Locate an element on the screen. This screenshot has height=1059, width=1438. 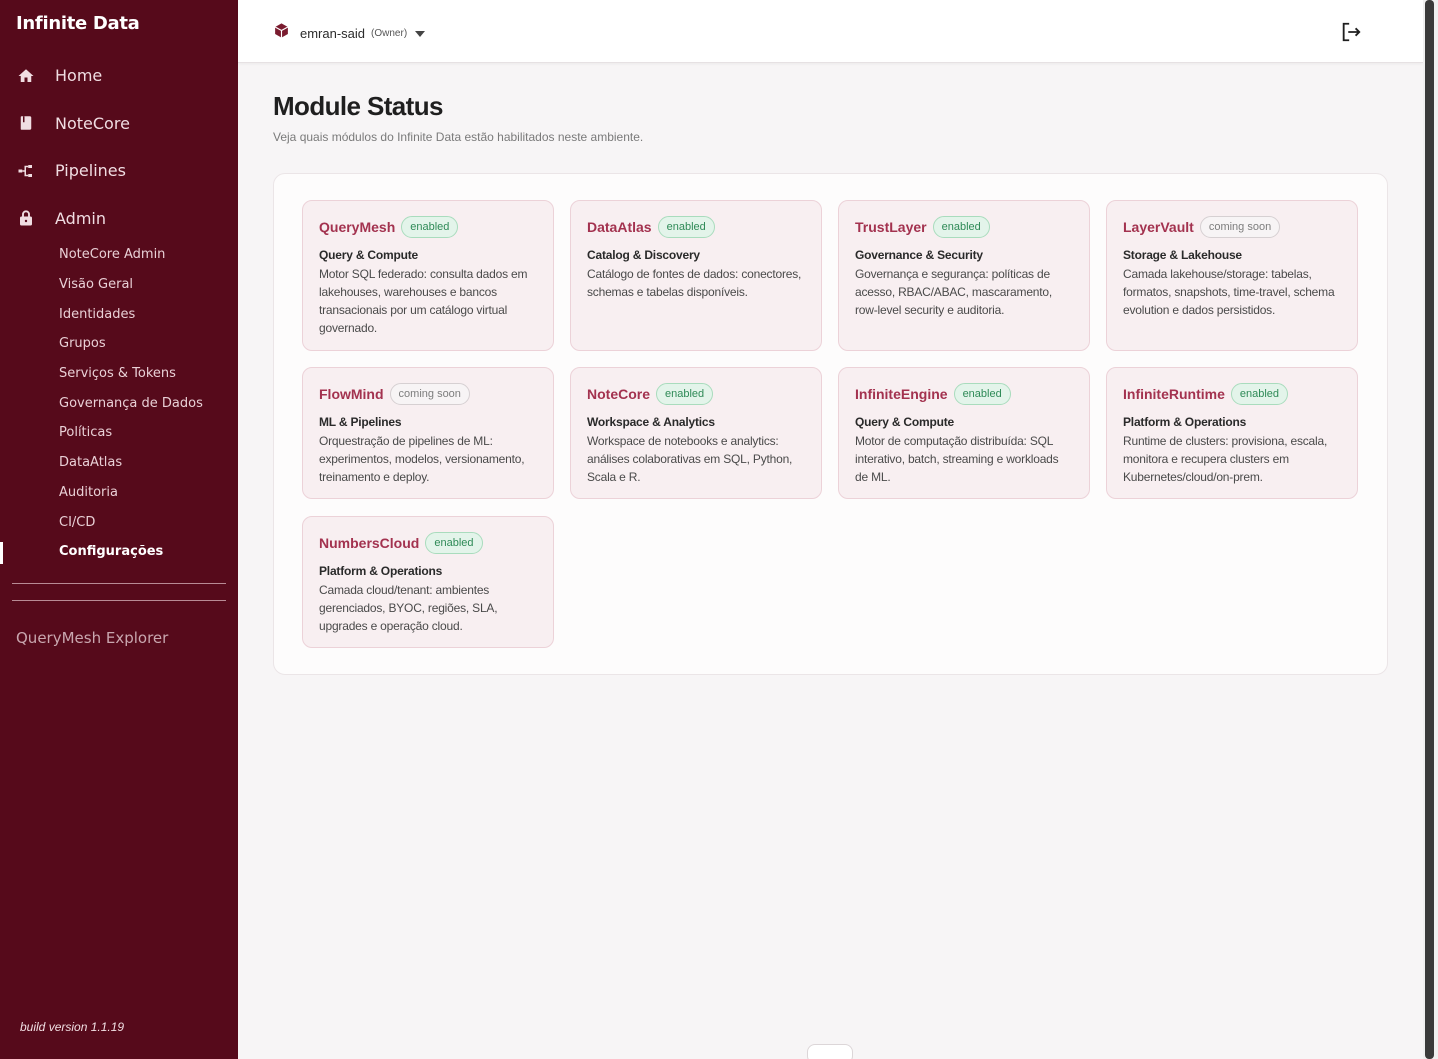
top-header: emran-said (Owner) is located at coordinates (830, 31).